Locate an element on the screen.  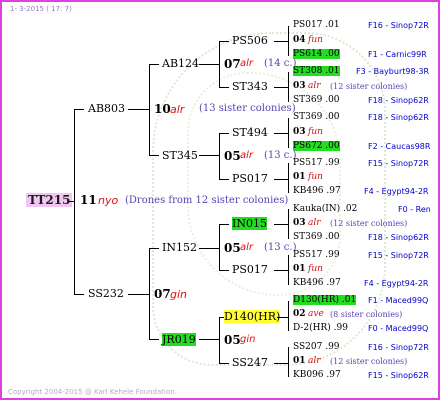
root-colony: TT215 is located at coordinates (49, 200).